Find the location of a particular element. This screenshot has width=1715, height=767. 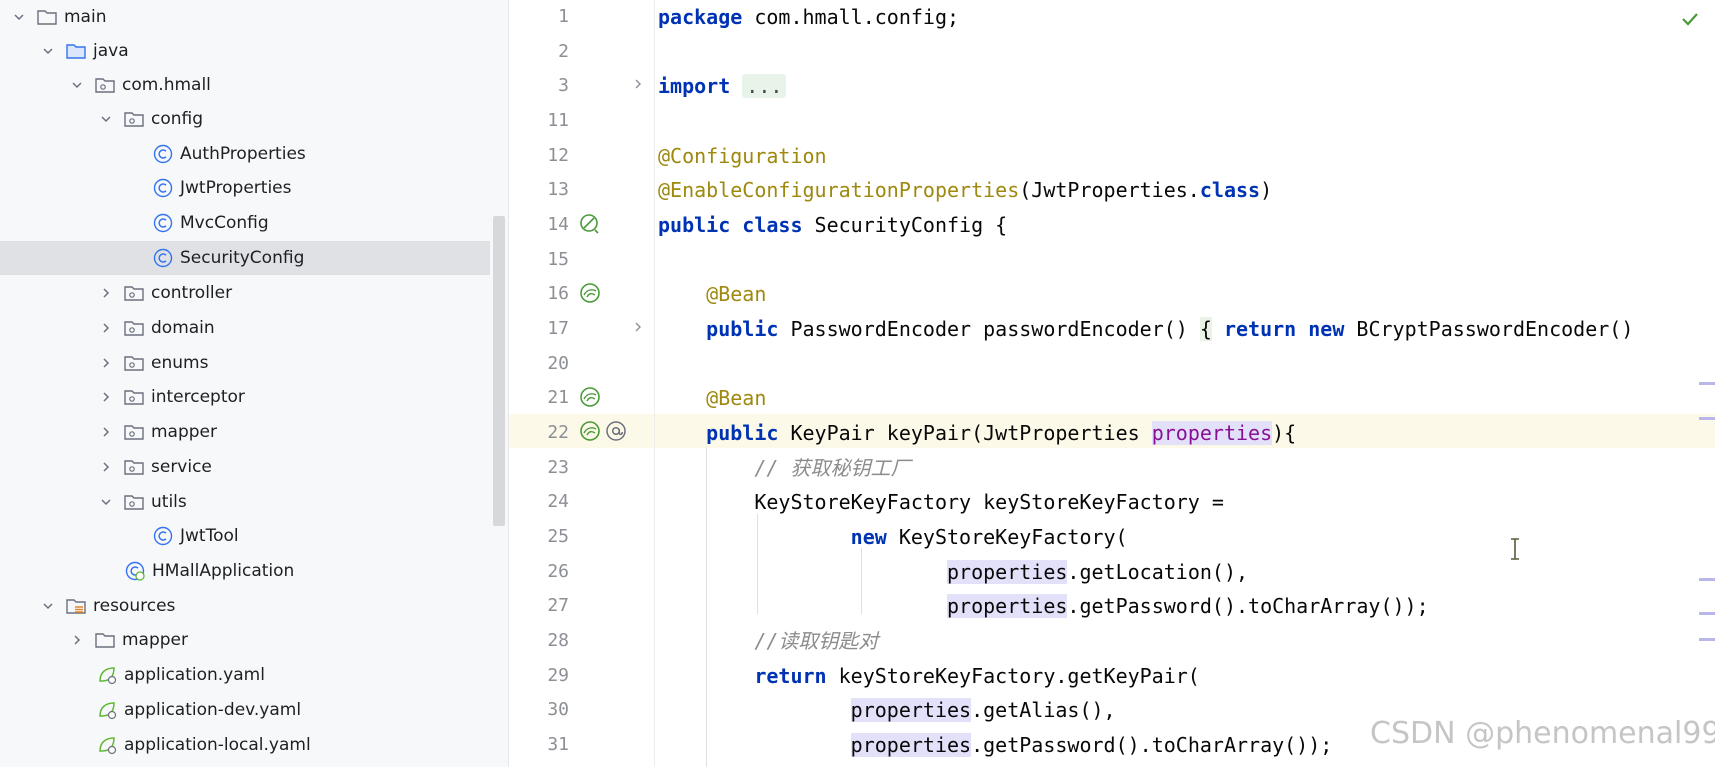

tree-item-mvcconfig: MvcConfig is located at coordinates (245, 223).